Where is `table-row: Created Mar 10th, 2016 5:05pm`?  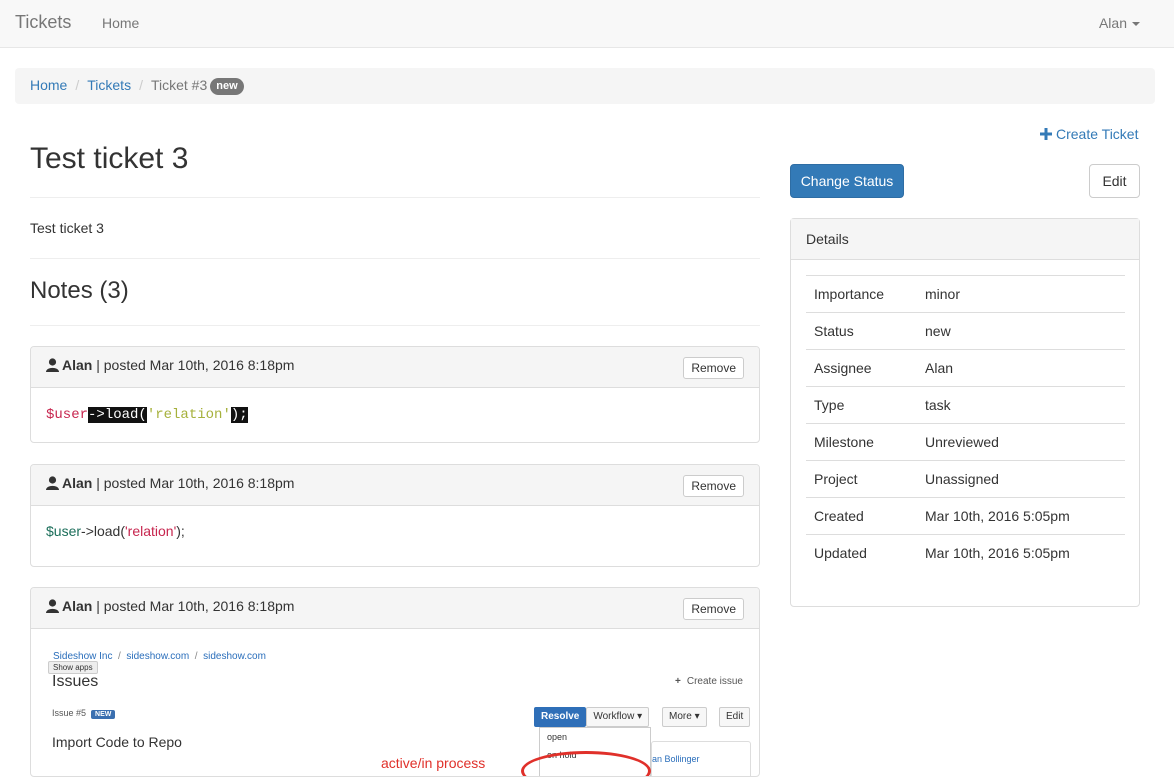 table-row: Created Mar 10th, 2016 5:05pm is located at coordinates (965, 516).